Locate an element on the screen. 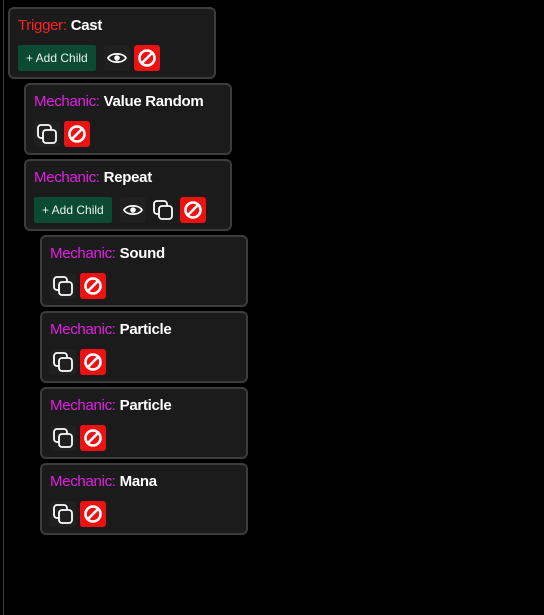 The height and width of the screenshot is (615, 544). node-mechanic-mana: Mechanic: Mana is located at coordinates (144, 499).